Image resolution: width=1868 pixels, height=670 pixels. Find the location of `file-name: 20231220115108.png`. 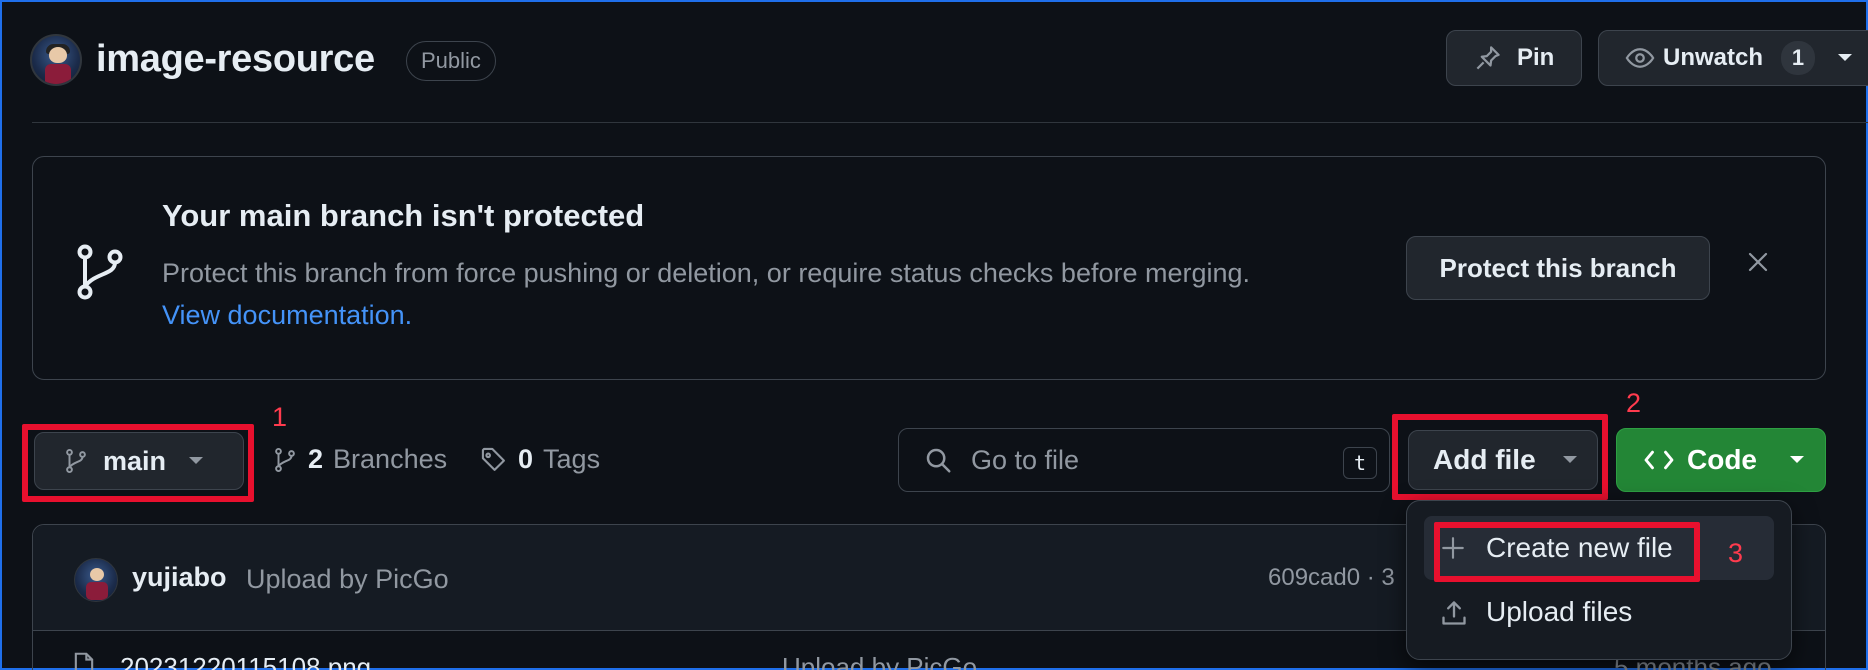

file-name: 20231220115108.png is located at coordinates (245, 661).